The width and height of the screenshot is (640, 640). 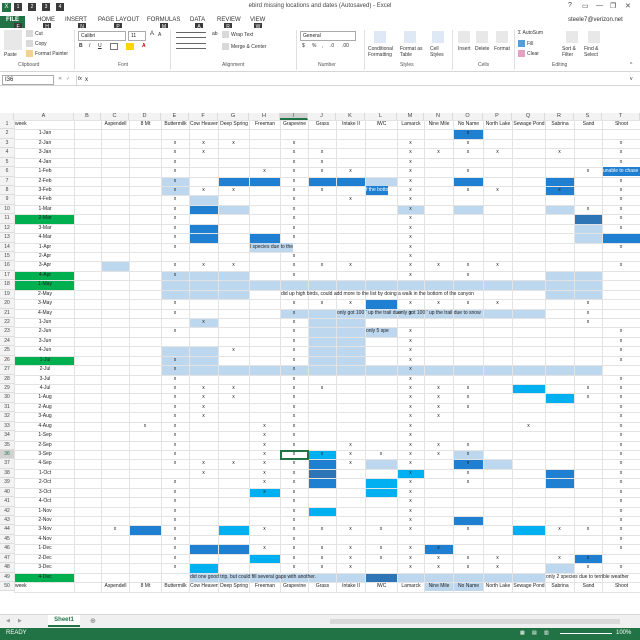 I want to click on decrease-decimal-icon: .00, so click(x=345, y=46).